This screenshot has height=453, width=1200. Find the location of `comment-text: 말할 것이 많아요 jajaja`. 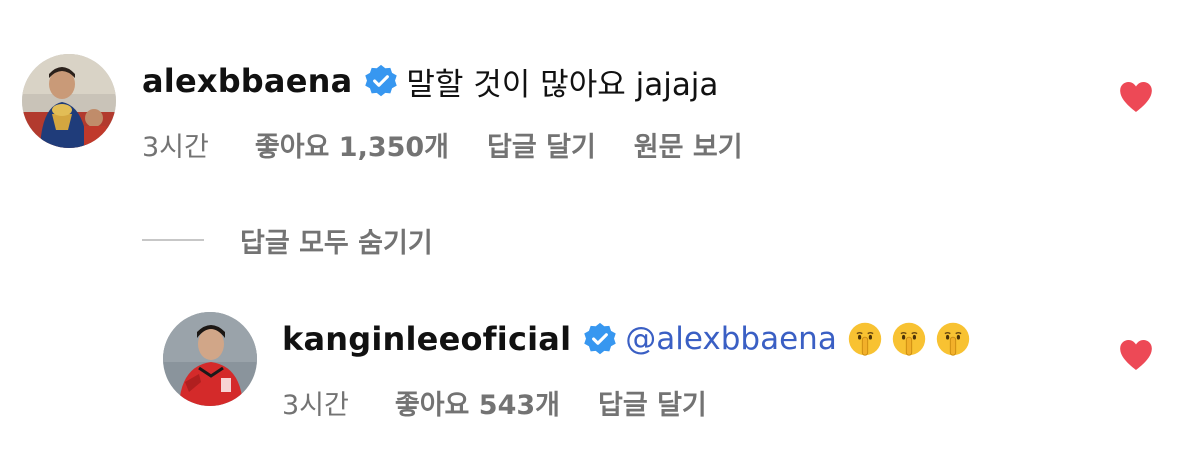

comment-text: 말할 것이 많아요 jajaja is located at coordinates (562, 84).